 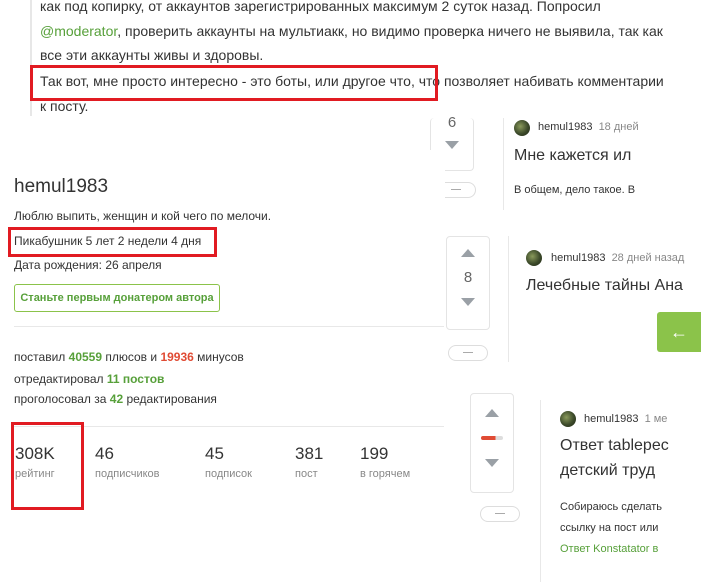 I want to click on arrow-left-icon: ←, so click(x=679, y=331).